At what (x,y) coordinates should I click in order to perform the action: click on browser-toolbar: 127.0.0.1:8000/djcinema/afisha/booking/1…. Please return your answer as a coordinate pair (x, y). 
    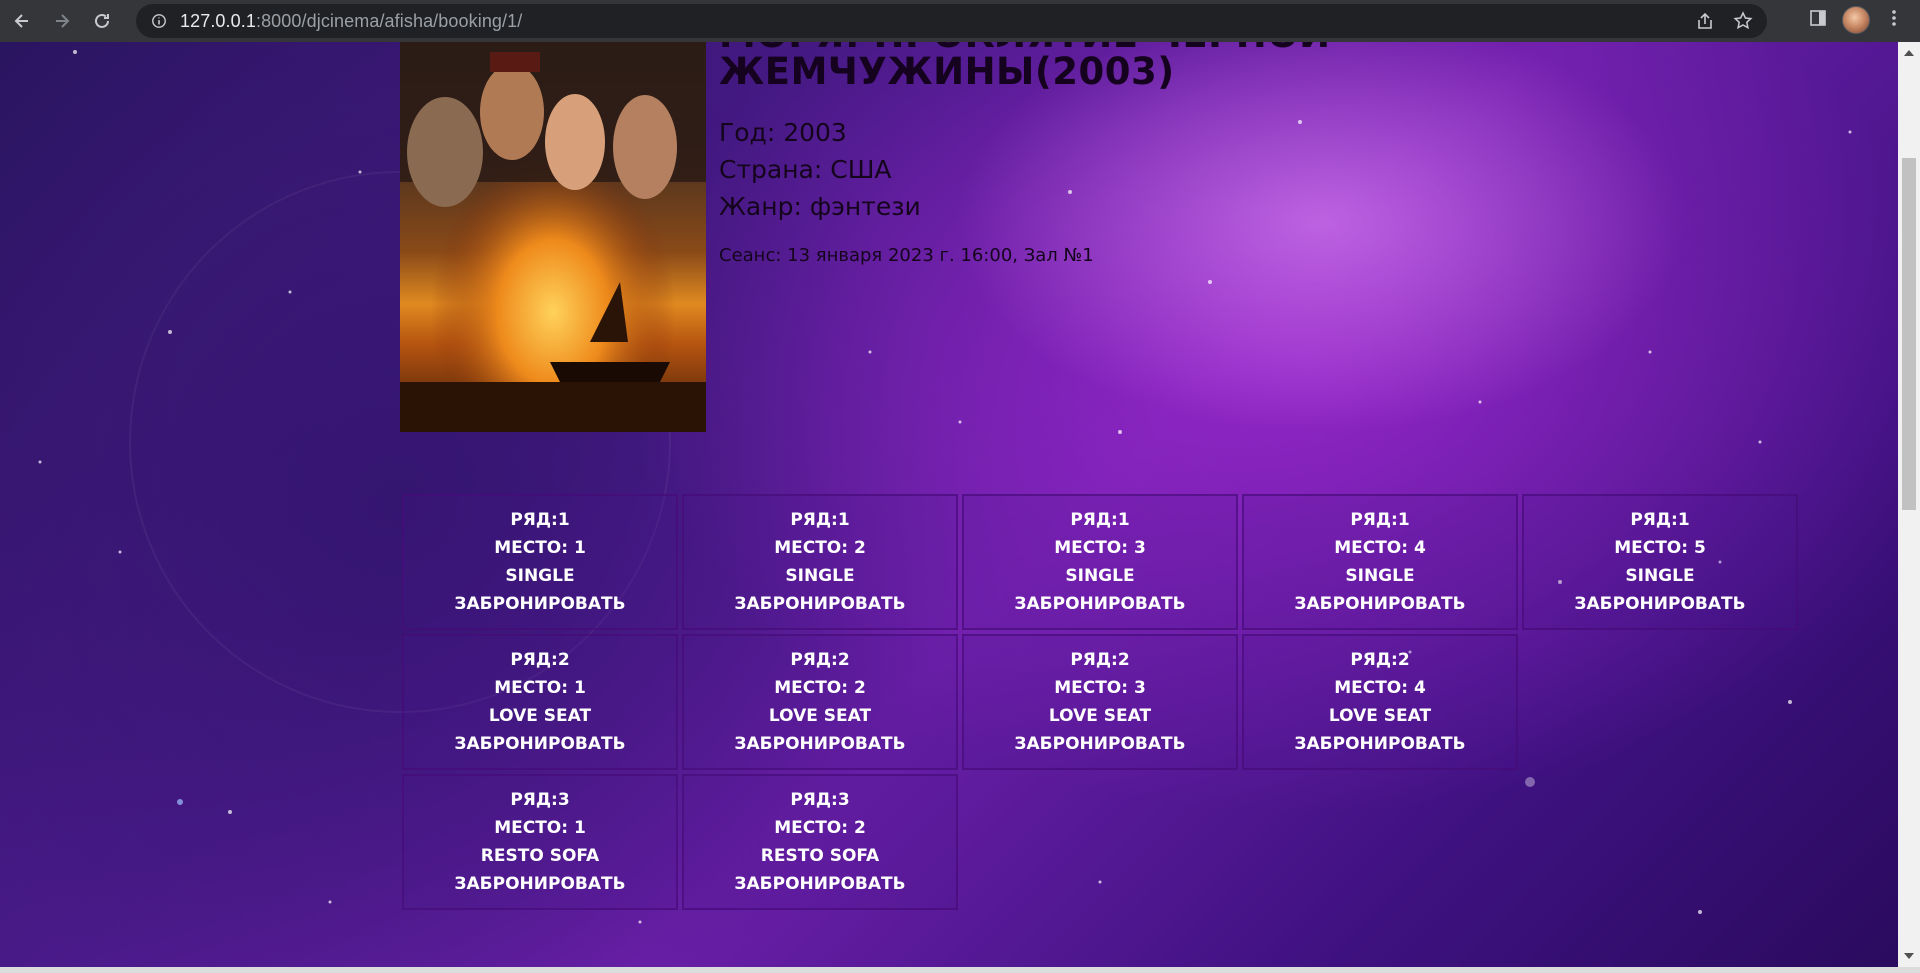
    Looking at the image, I should click on (960, 21).